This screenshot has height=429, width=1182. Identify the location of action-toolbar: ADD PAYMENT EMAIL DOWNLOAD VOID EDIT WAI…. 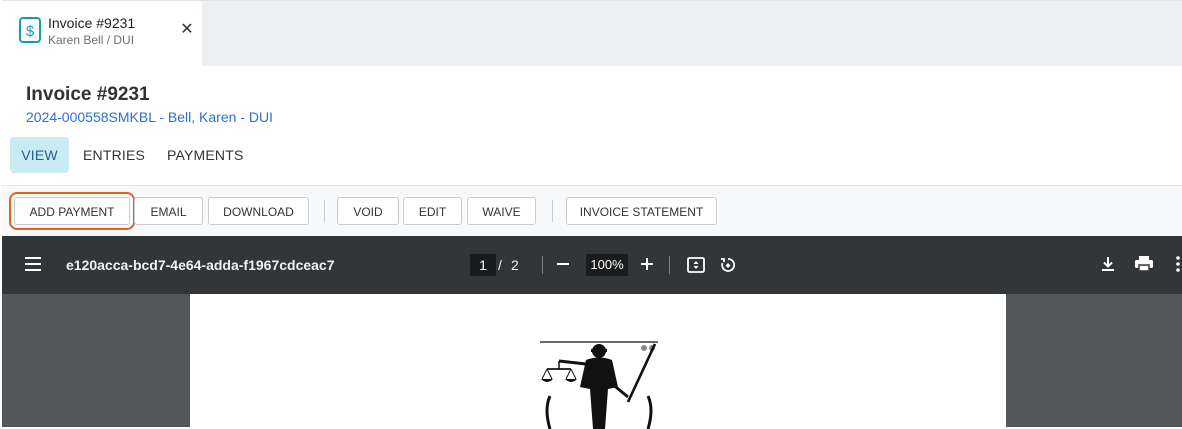
(592, 211).